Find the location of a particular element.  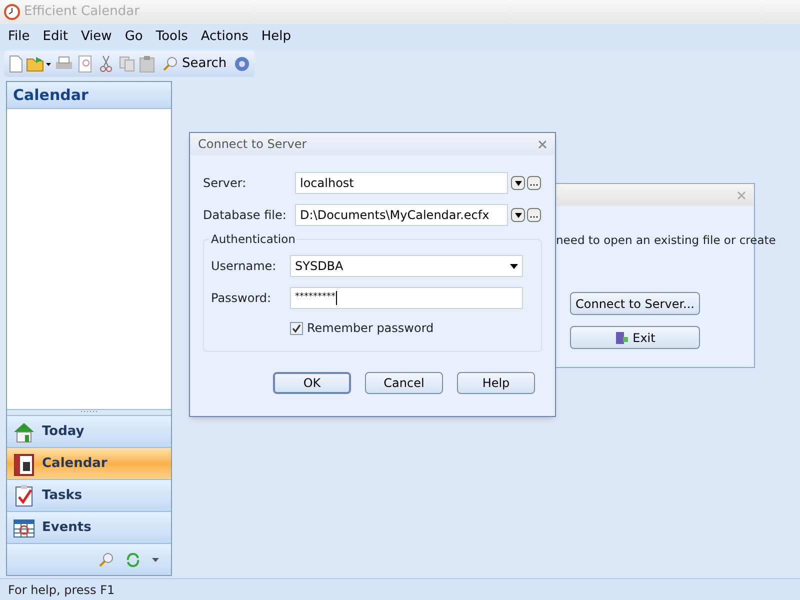

exit-button: Exit is located at coordinates (635, 337).